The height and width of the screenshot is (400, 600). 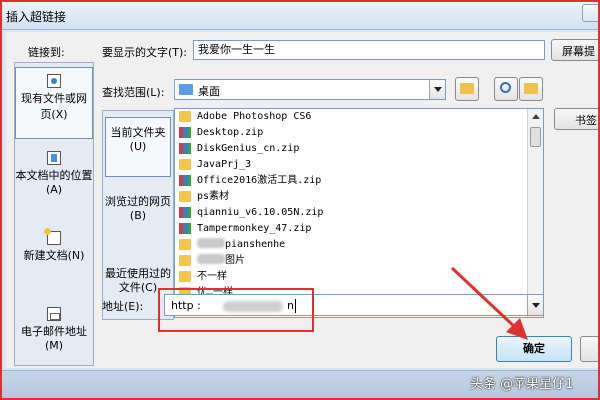 I want to click on lookin-value: 桌面, so click(x=209, y=91).